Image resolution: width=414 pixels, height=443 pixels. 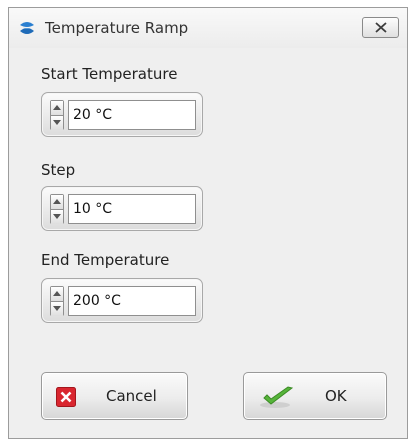 I want to click on end-temperature-spinbox, so click(x=122, y=300).